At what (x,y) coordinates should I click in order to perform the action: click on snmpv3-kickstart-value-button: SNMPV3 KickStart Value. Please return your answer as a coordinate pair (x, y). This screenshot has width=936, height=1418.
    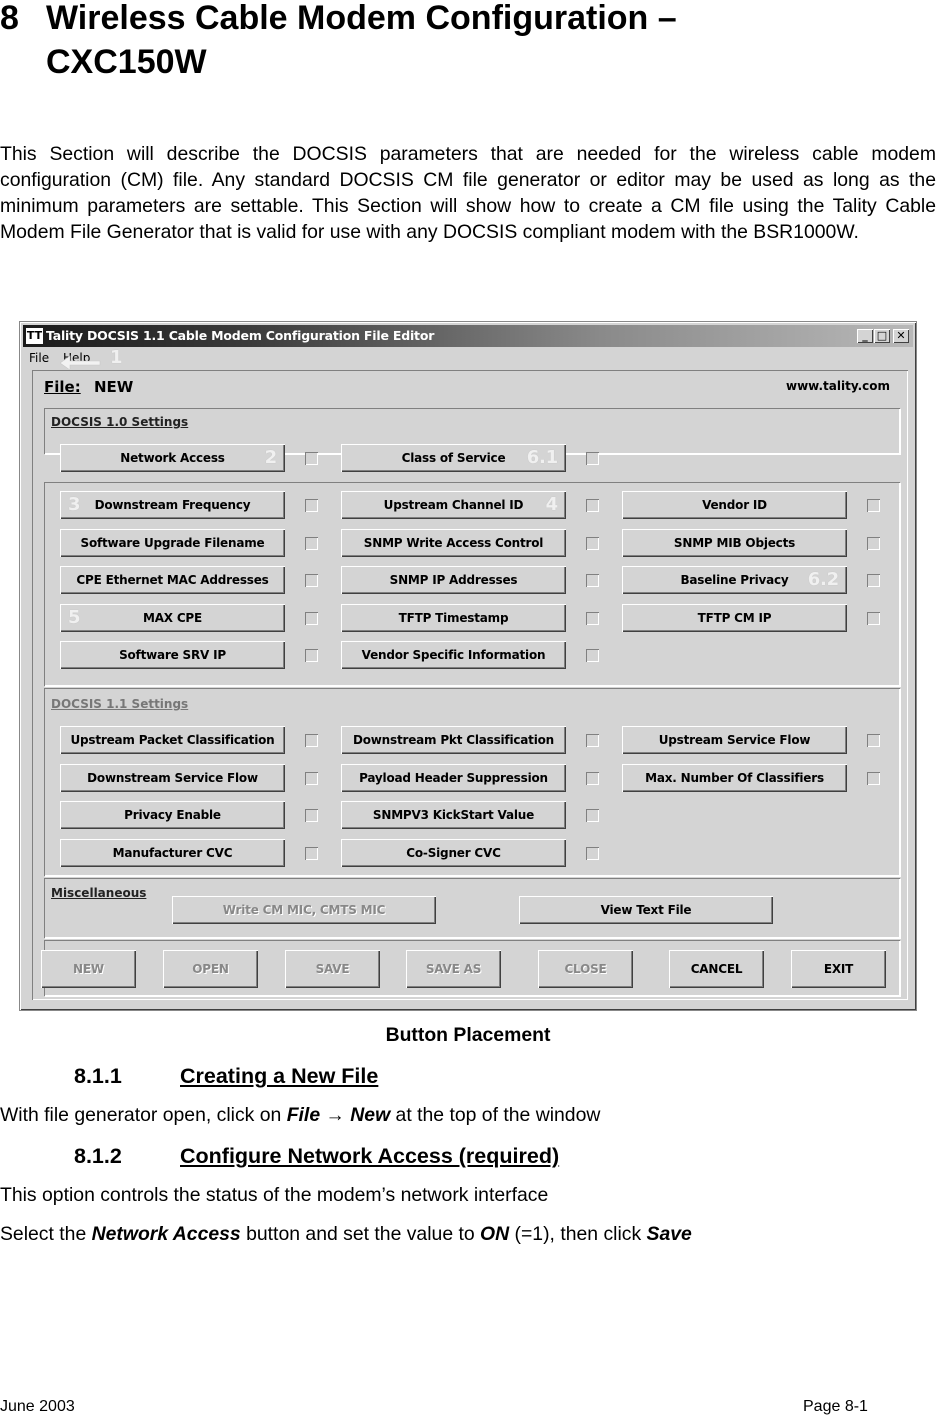
    Looking at the image, I should click on (453, 815).